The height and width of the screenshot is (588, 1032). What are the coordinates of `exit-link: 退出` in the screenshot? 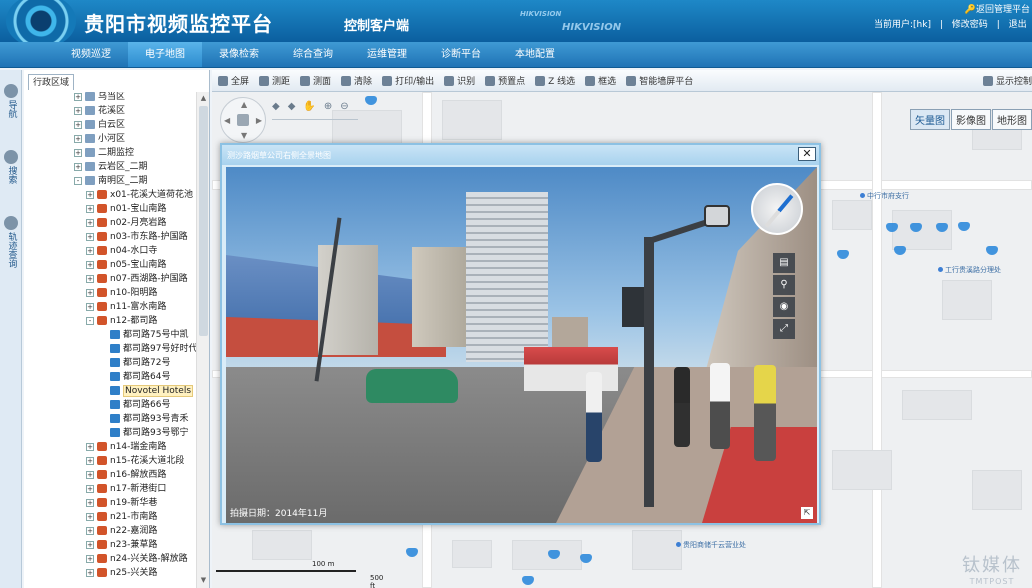 It's located at (1018, 25).